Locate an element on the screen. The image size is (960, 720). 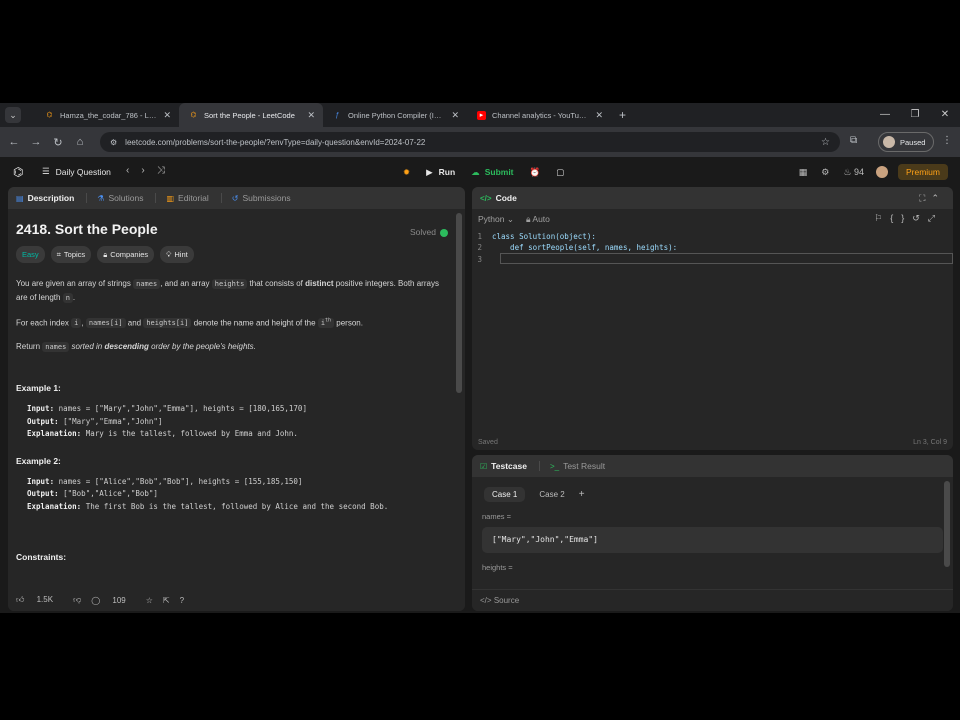
collapse-icon: ⌃ is located at coordinates (938, 198).